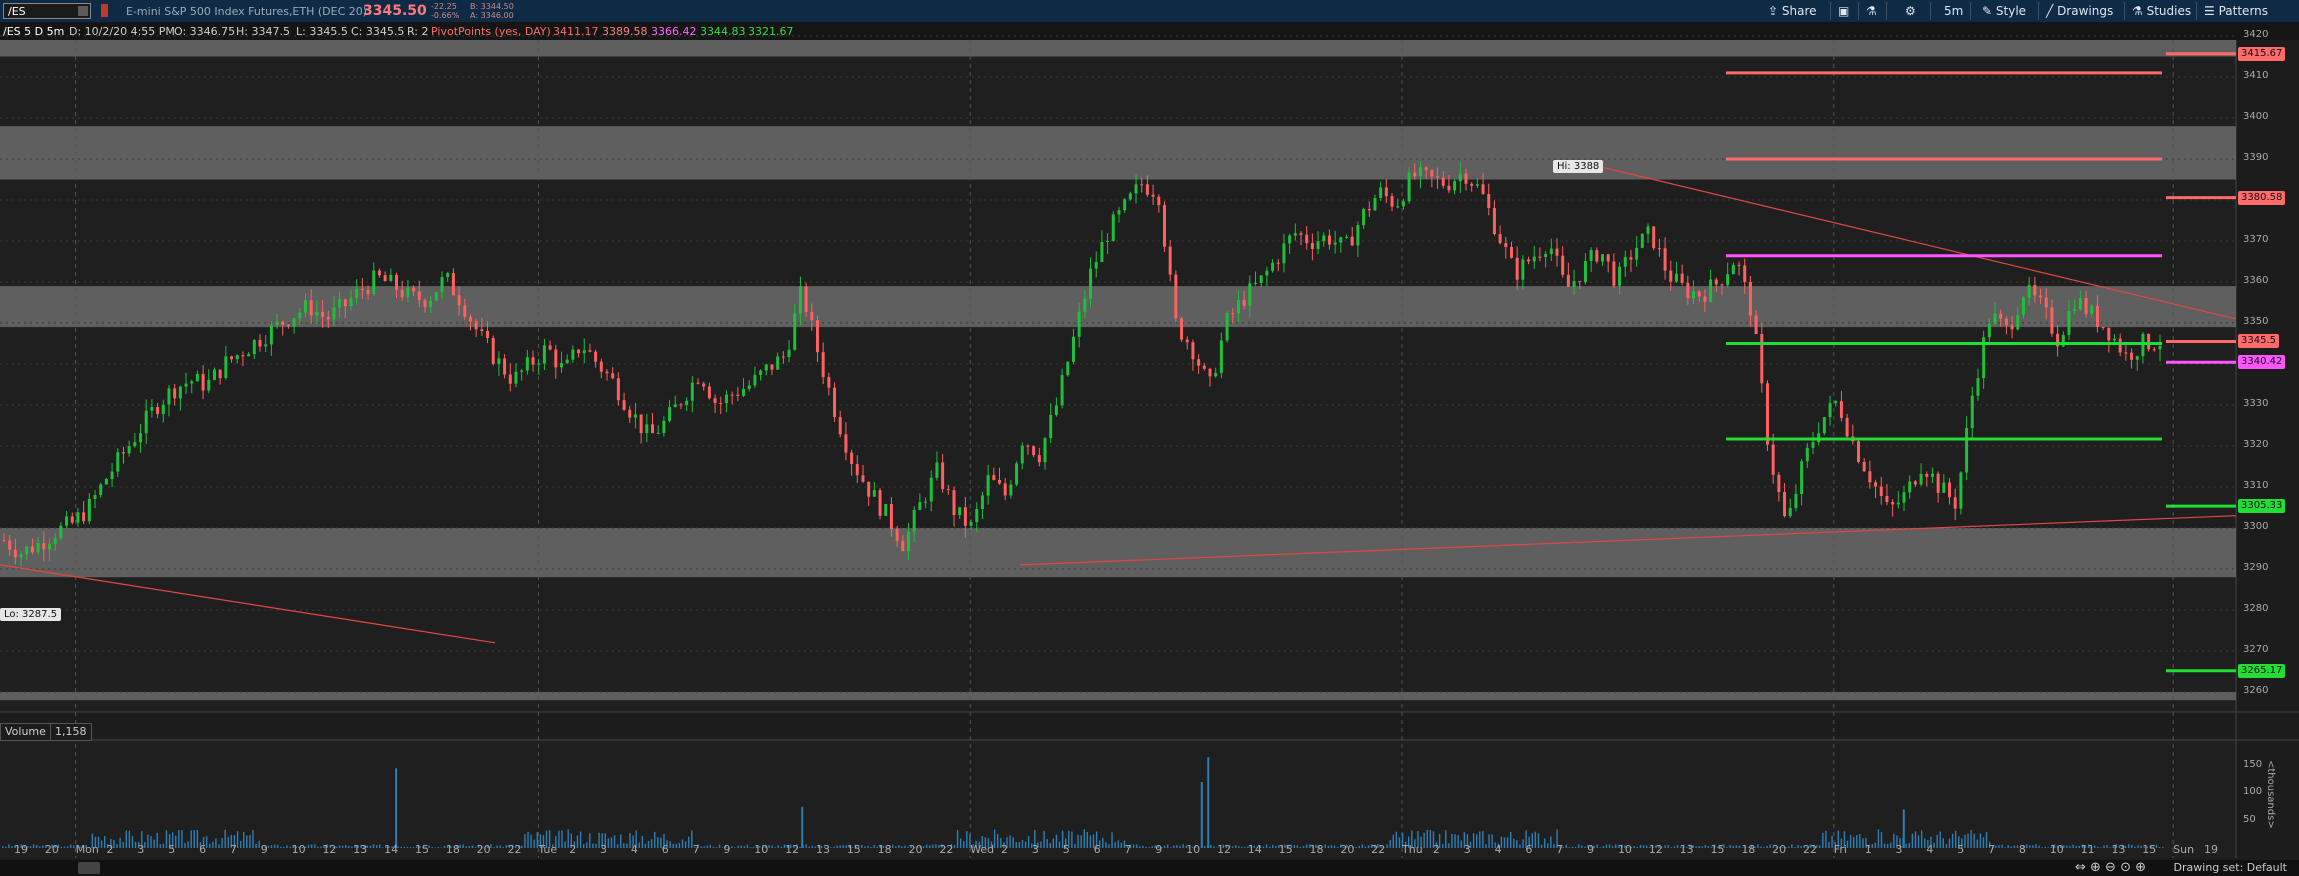  Describe the element at coordinates (89, 868) in the screenshot. I see `scroll-handle` at that location.